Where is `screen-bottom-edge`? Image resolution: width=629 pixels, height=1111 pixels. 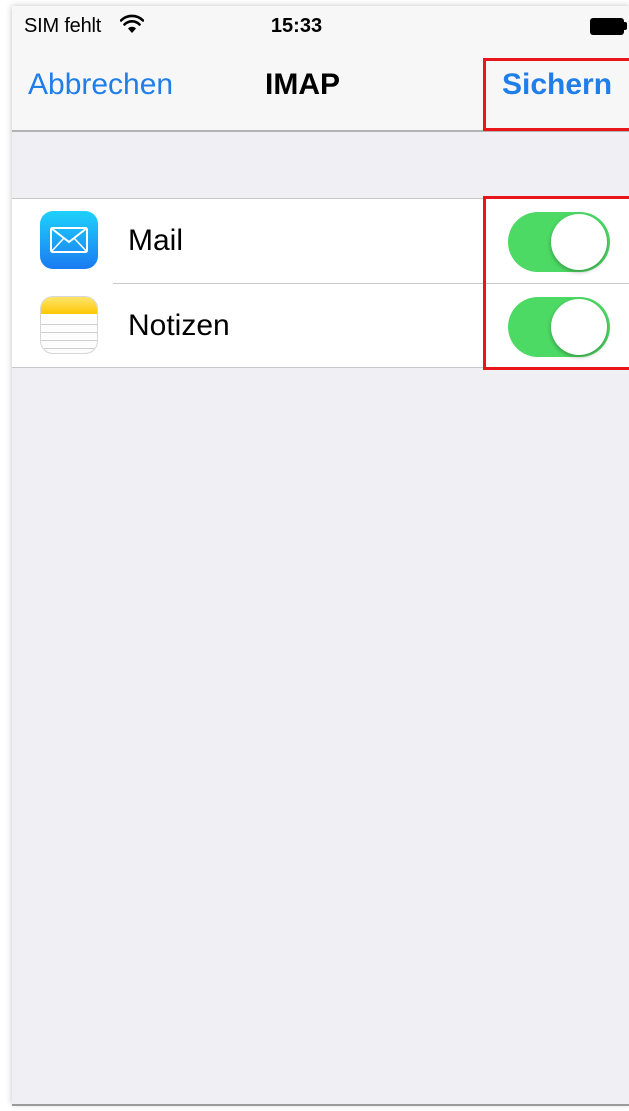 screen-bottom-edge is located at coordinates (320, 1105).